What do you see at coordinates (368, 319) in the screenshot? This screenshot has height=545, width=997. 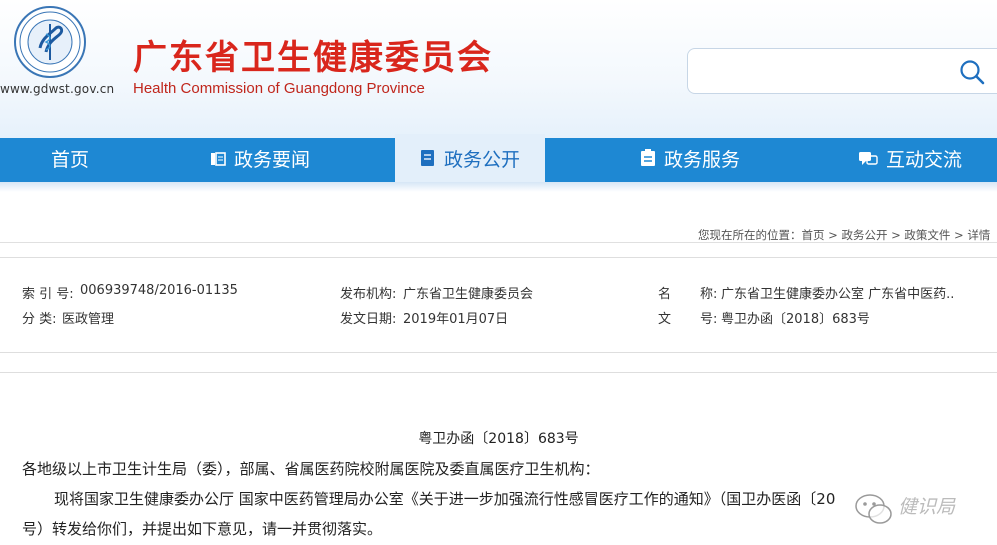 I see `date-label: 发文日期:` at bounding box center [368, 319].